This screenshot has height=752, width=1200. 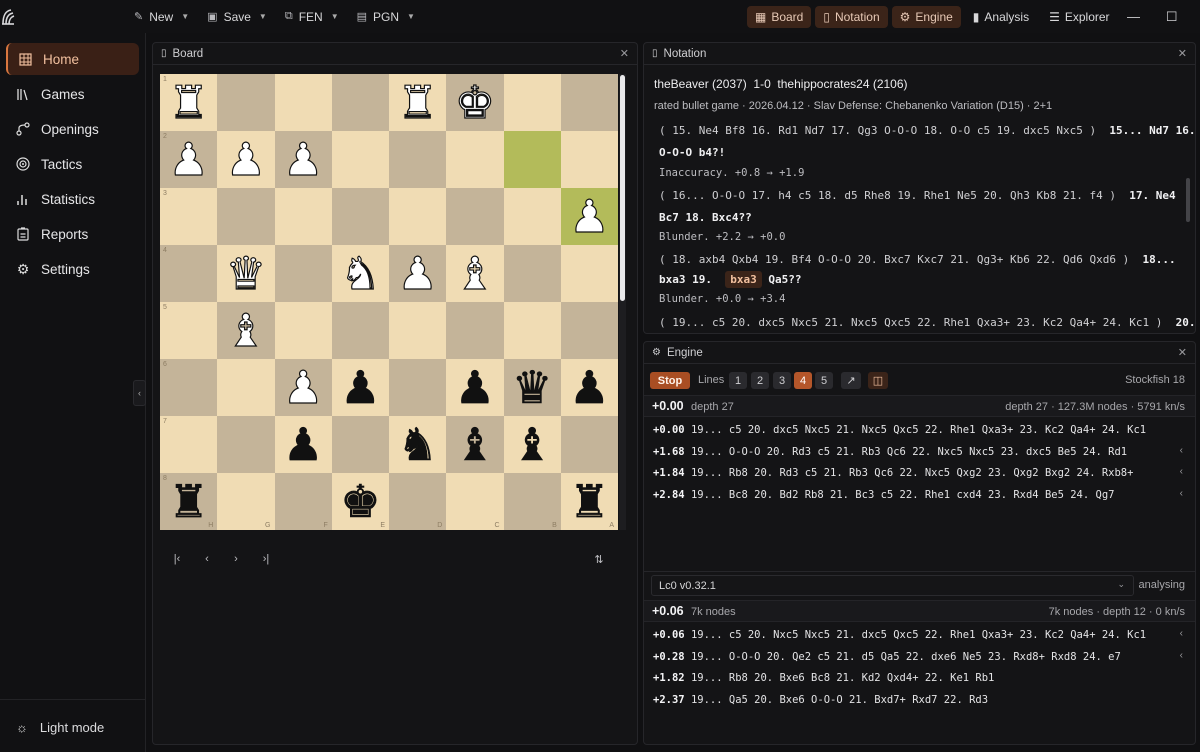 I want to click on square-g6, so click(x=246, y=387).